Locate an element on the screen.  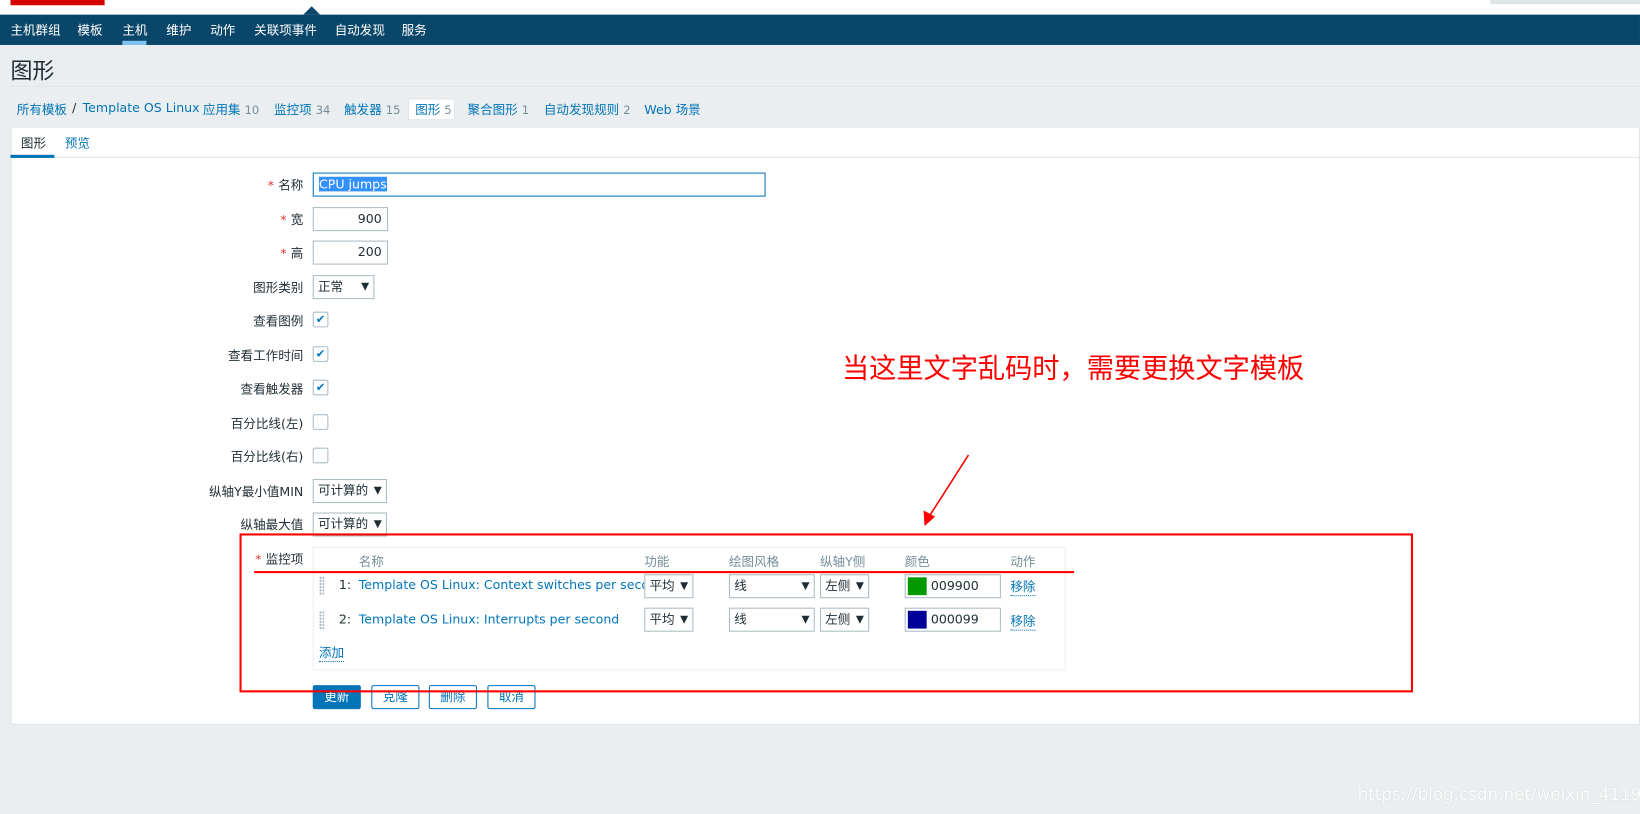
count: 5 is located at coordinates (448, 110).